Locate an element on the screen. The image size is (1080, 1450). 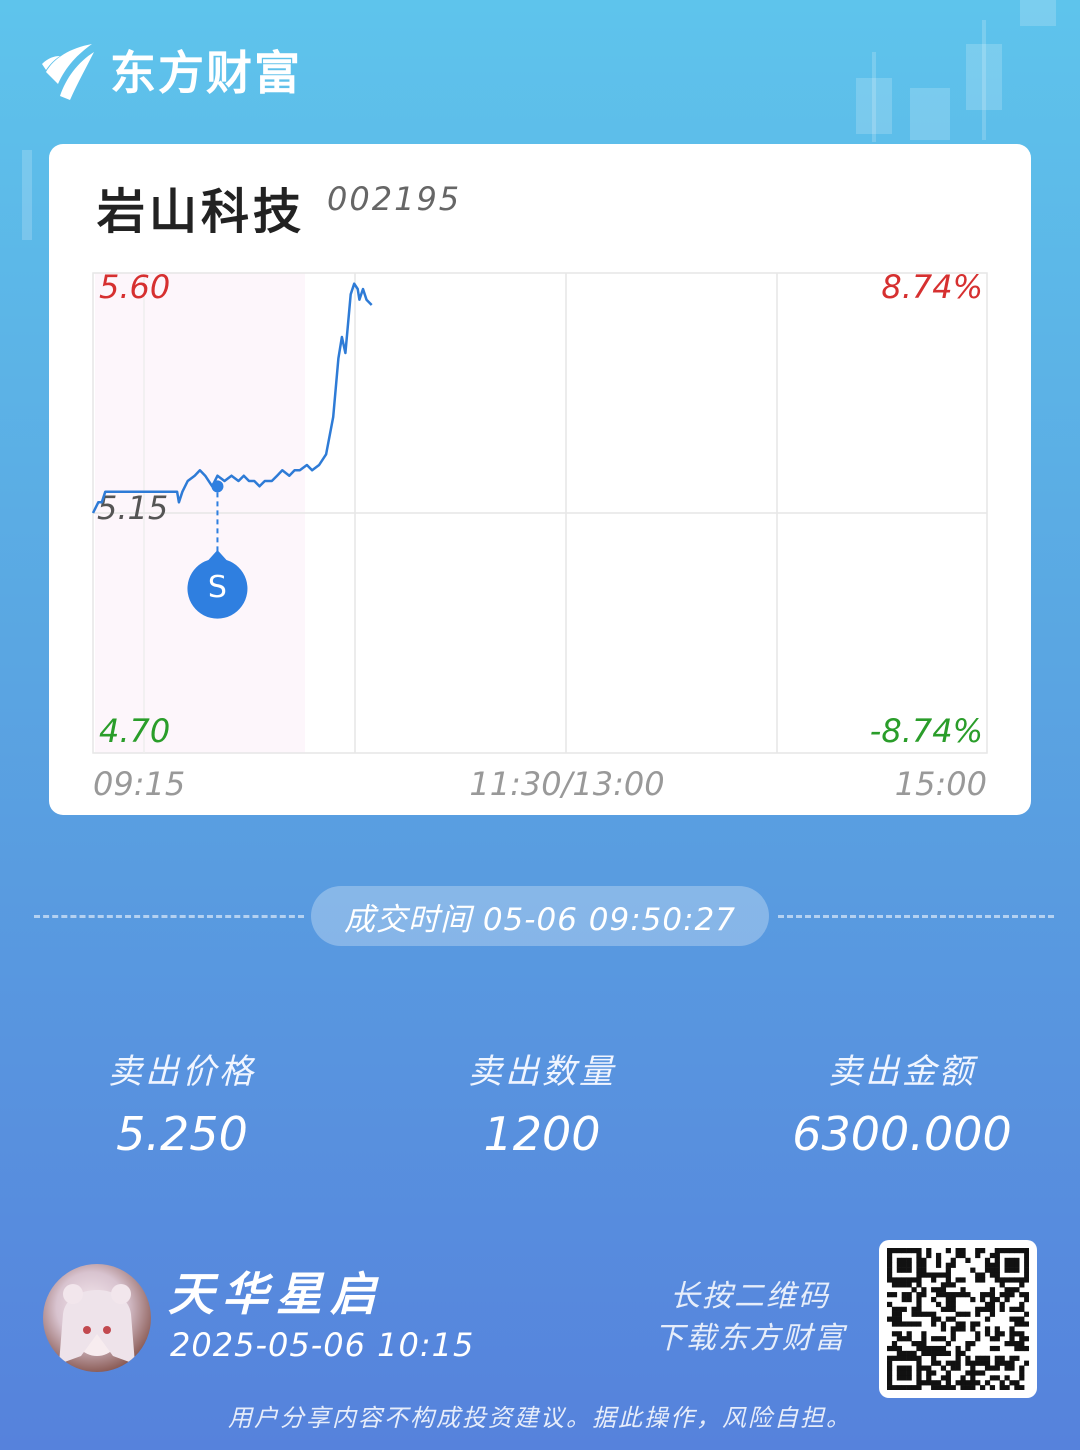
avatar-image-icon is located at coordinates (97, 1324).